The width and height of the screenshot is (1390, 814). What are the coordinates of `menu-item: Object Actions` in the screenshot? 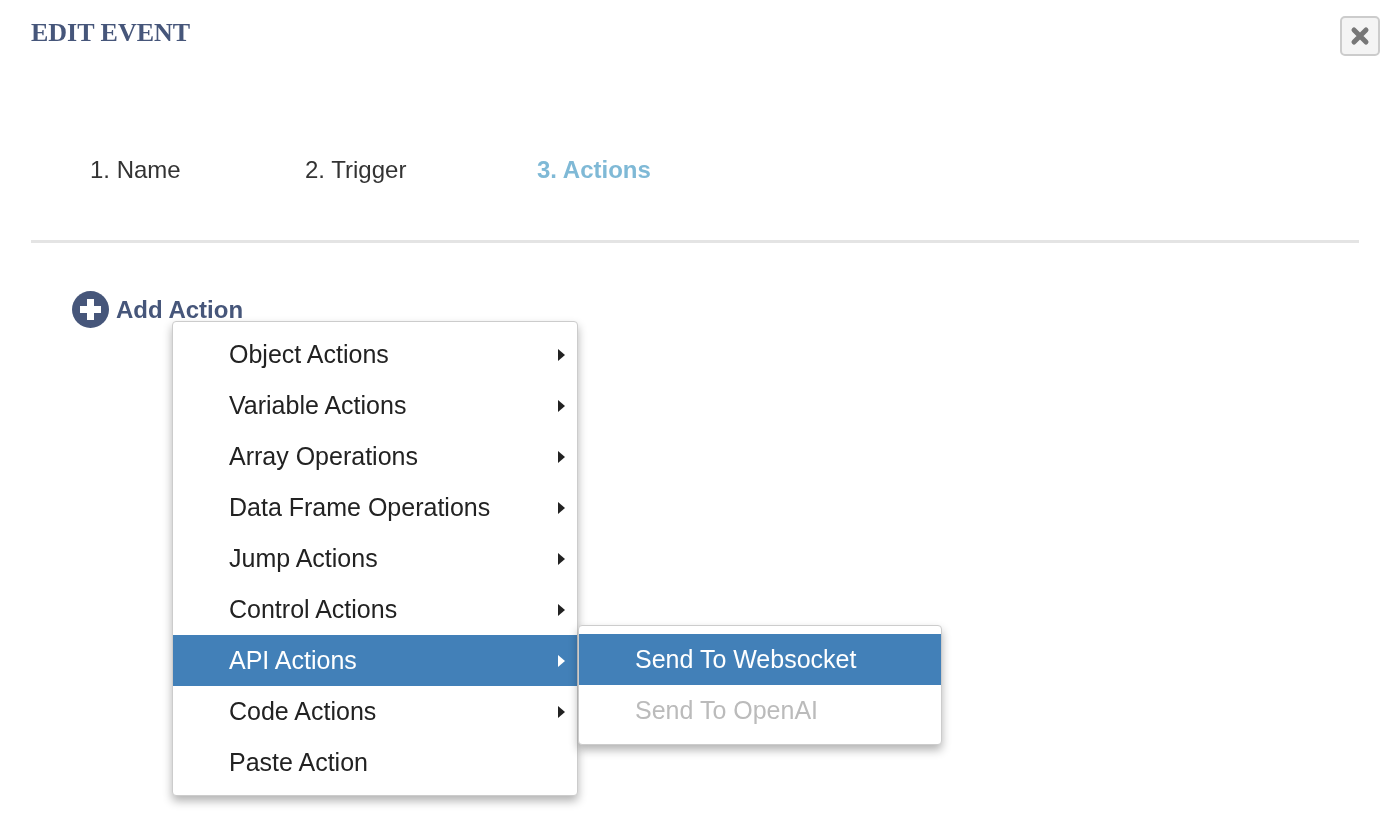 It's located at (375, 354).